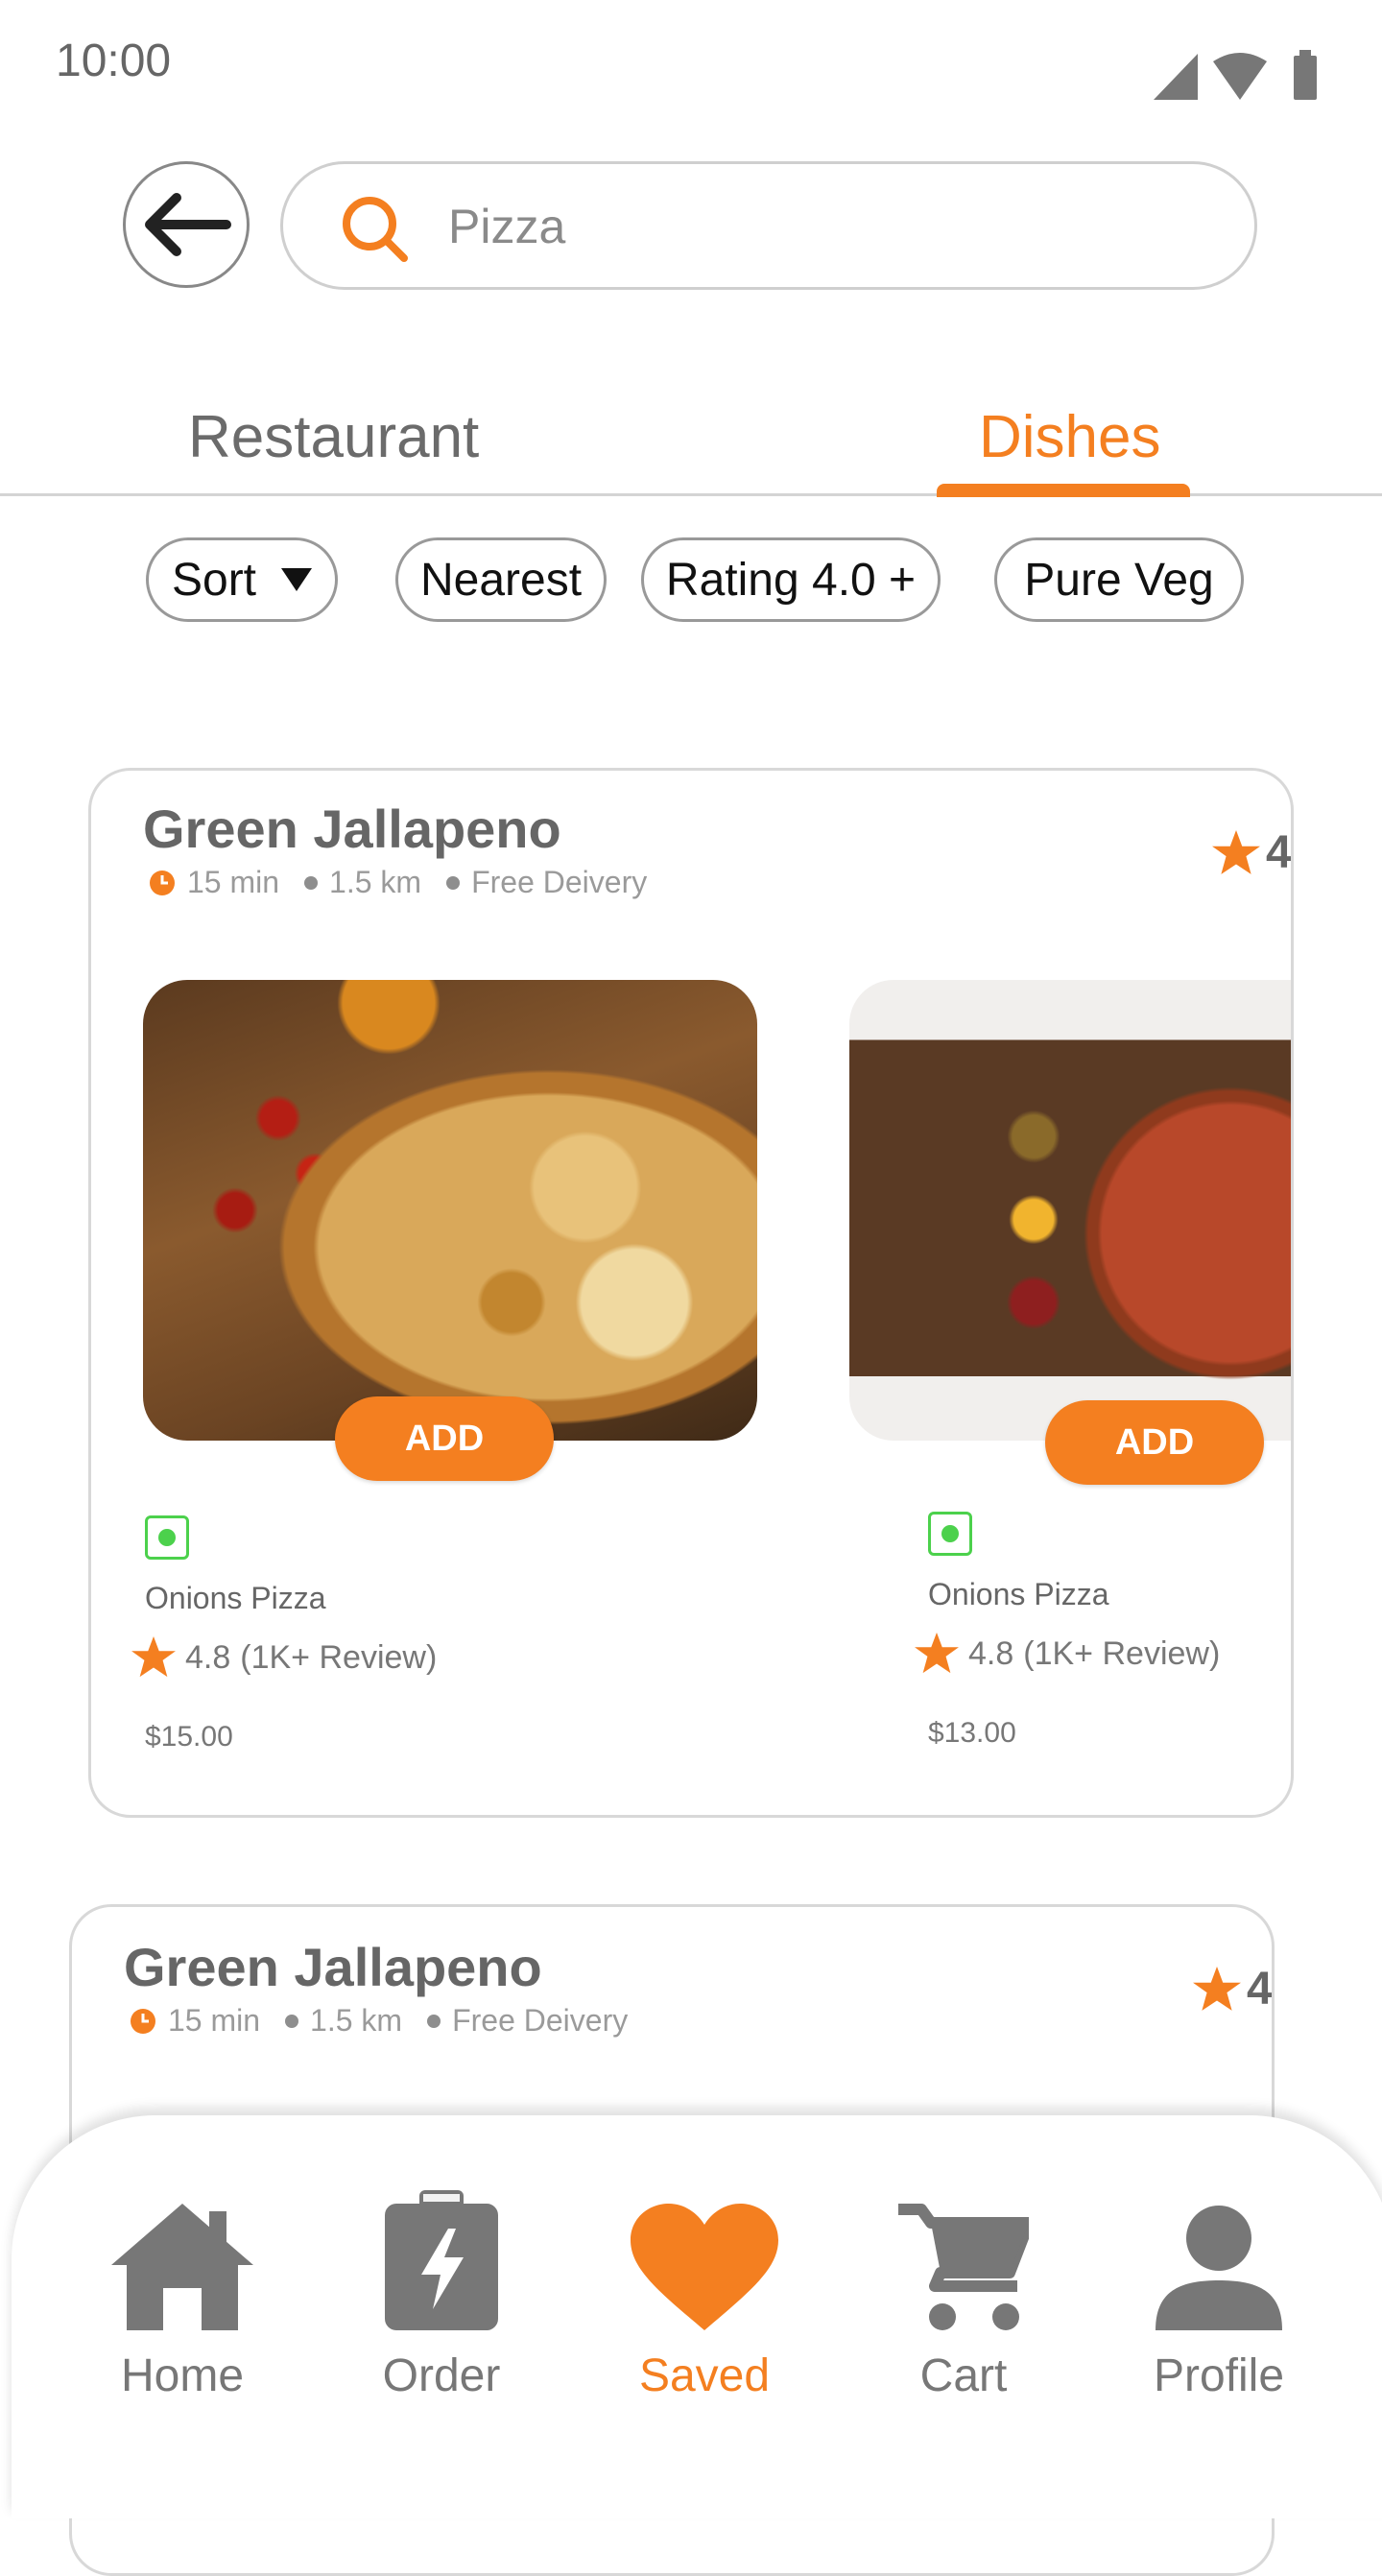 The image size is (1382, 2576). I want to click on search-bar, so click(768, 225).